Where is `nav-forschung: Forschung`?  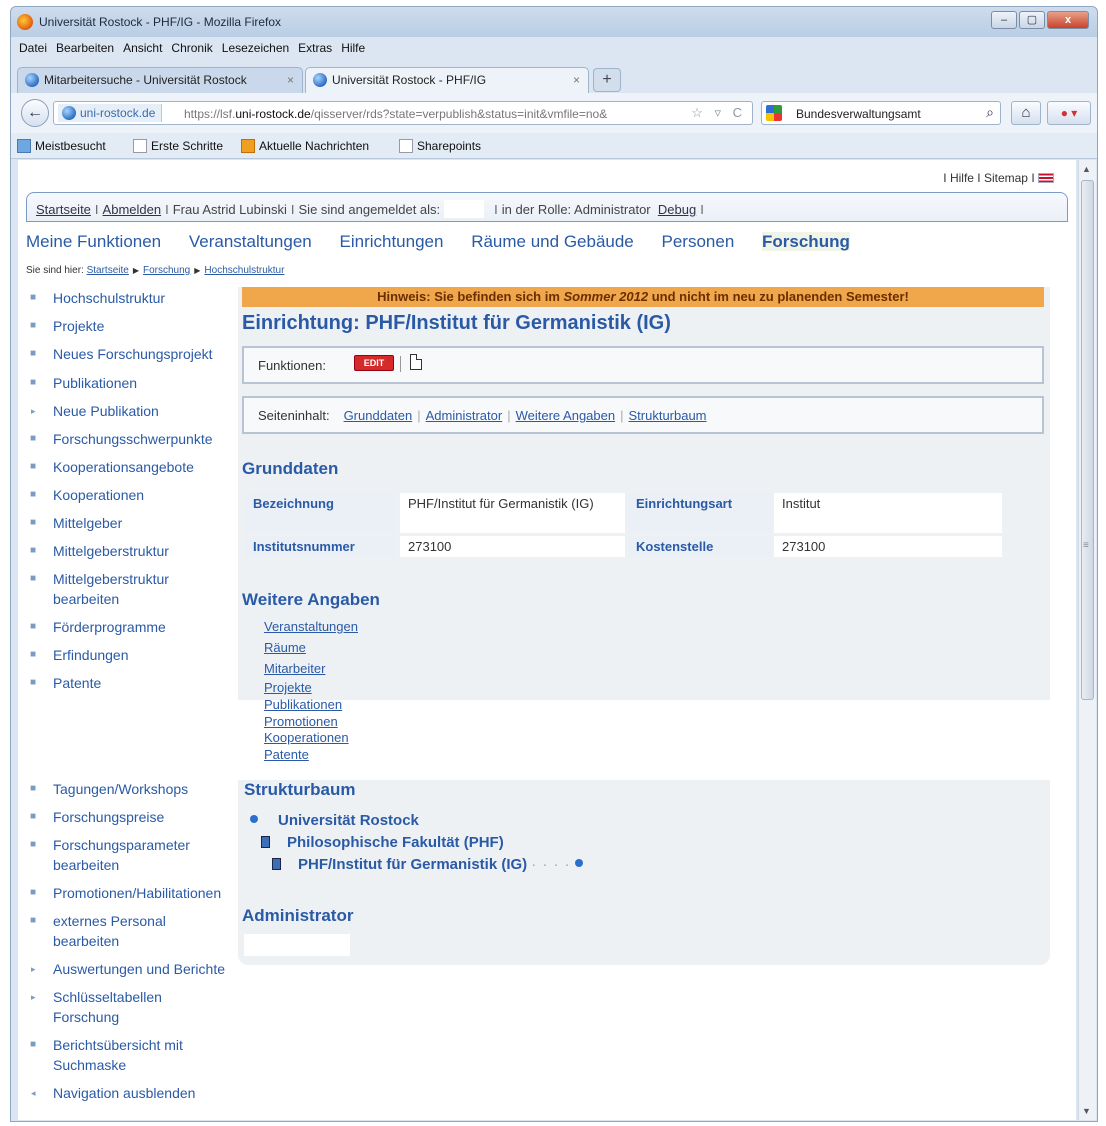 nav-forschung: Forschung is located at coordinates (806, 241).